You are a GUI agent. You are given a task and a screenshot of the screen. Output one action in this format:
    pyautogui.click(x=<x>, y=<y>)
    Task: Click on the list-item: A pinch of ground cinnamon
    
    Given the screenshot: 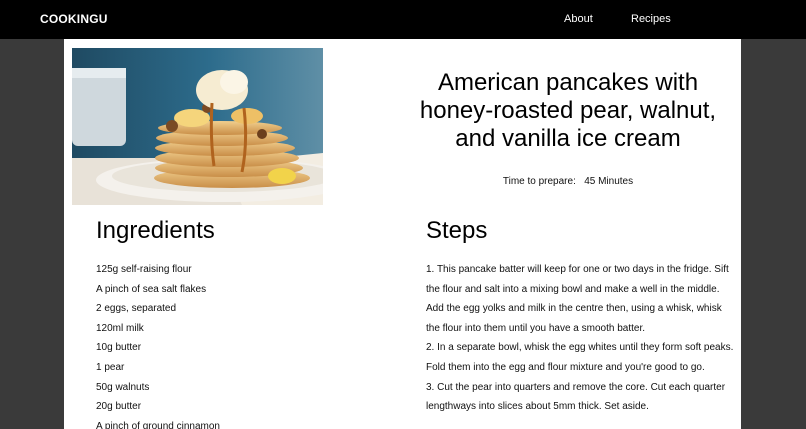 What is the action you would take?
    pyautogui.click(x=158, y=424)
    